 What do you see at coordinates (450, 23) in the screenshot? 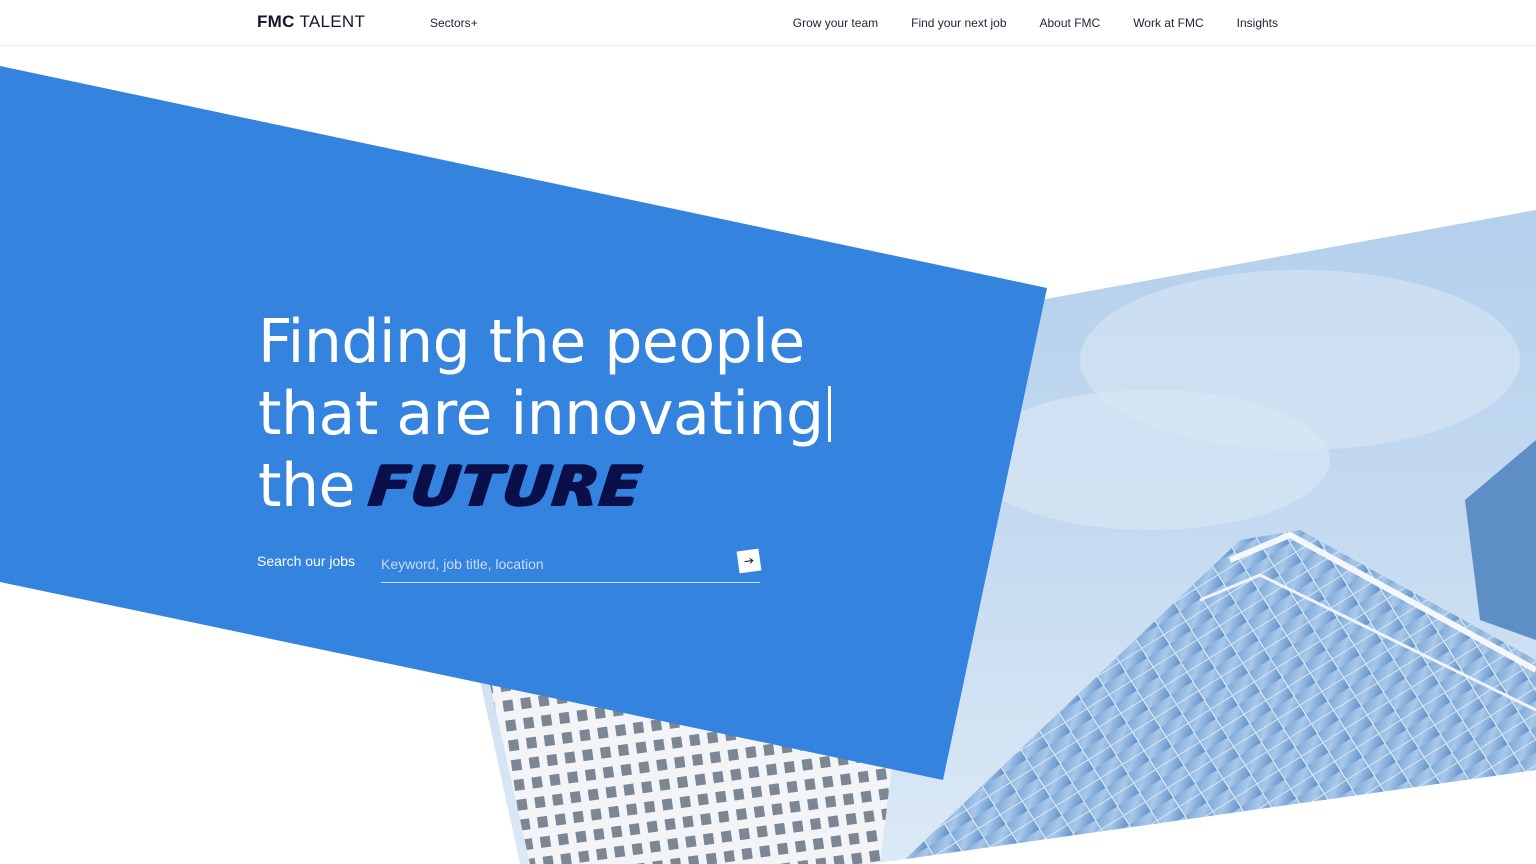
I see `sectors-label: Sectors` at bounding box center [450, 23].